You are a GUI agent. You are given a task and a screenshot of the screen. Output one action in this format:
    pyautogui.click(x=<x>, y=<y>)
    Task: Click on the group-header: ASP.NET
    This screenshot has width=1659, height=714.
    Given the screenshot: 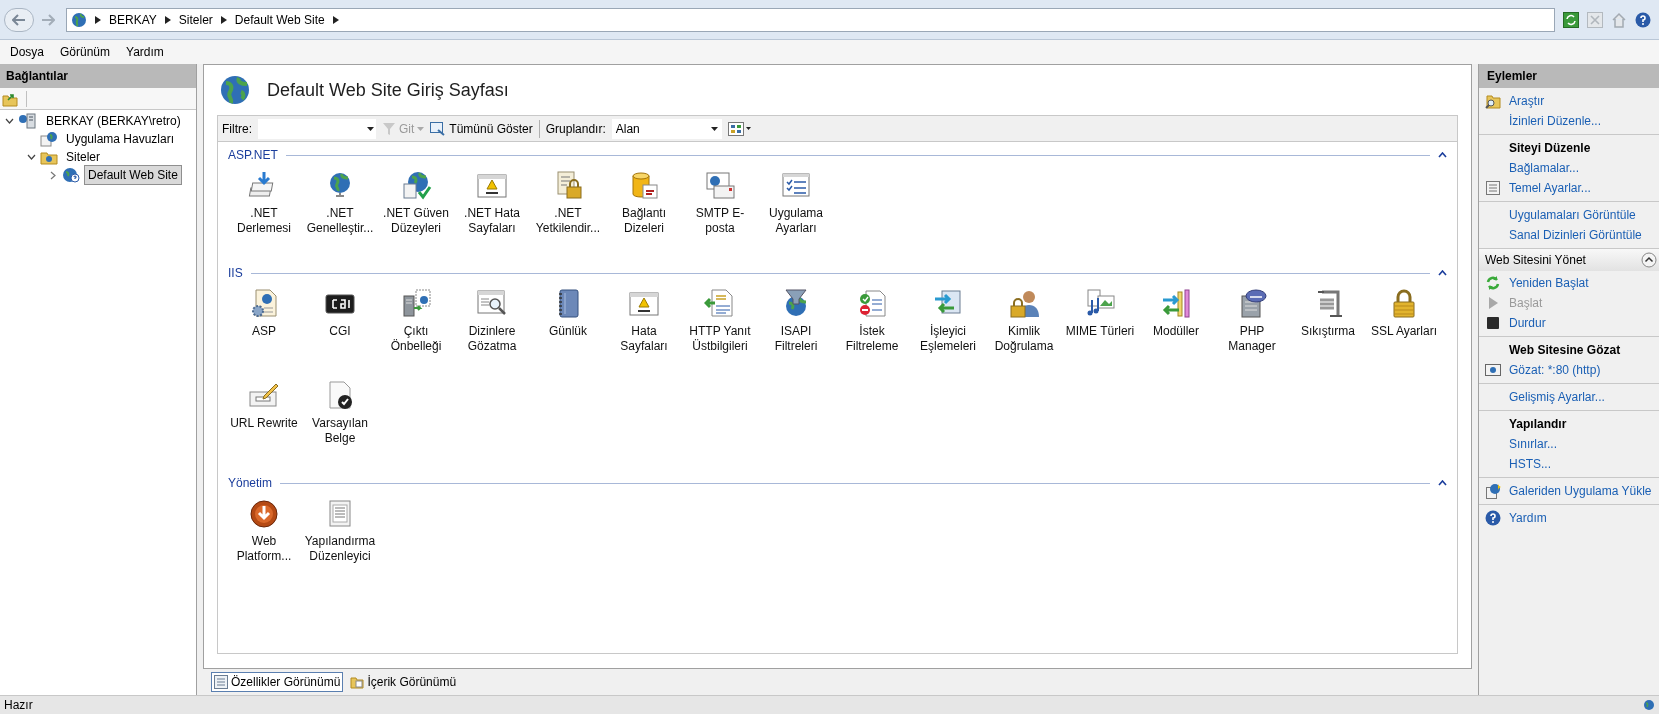 What is the action you would take?
    pyautogui.click(x=253, y=155)
    